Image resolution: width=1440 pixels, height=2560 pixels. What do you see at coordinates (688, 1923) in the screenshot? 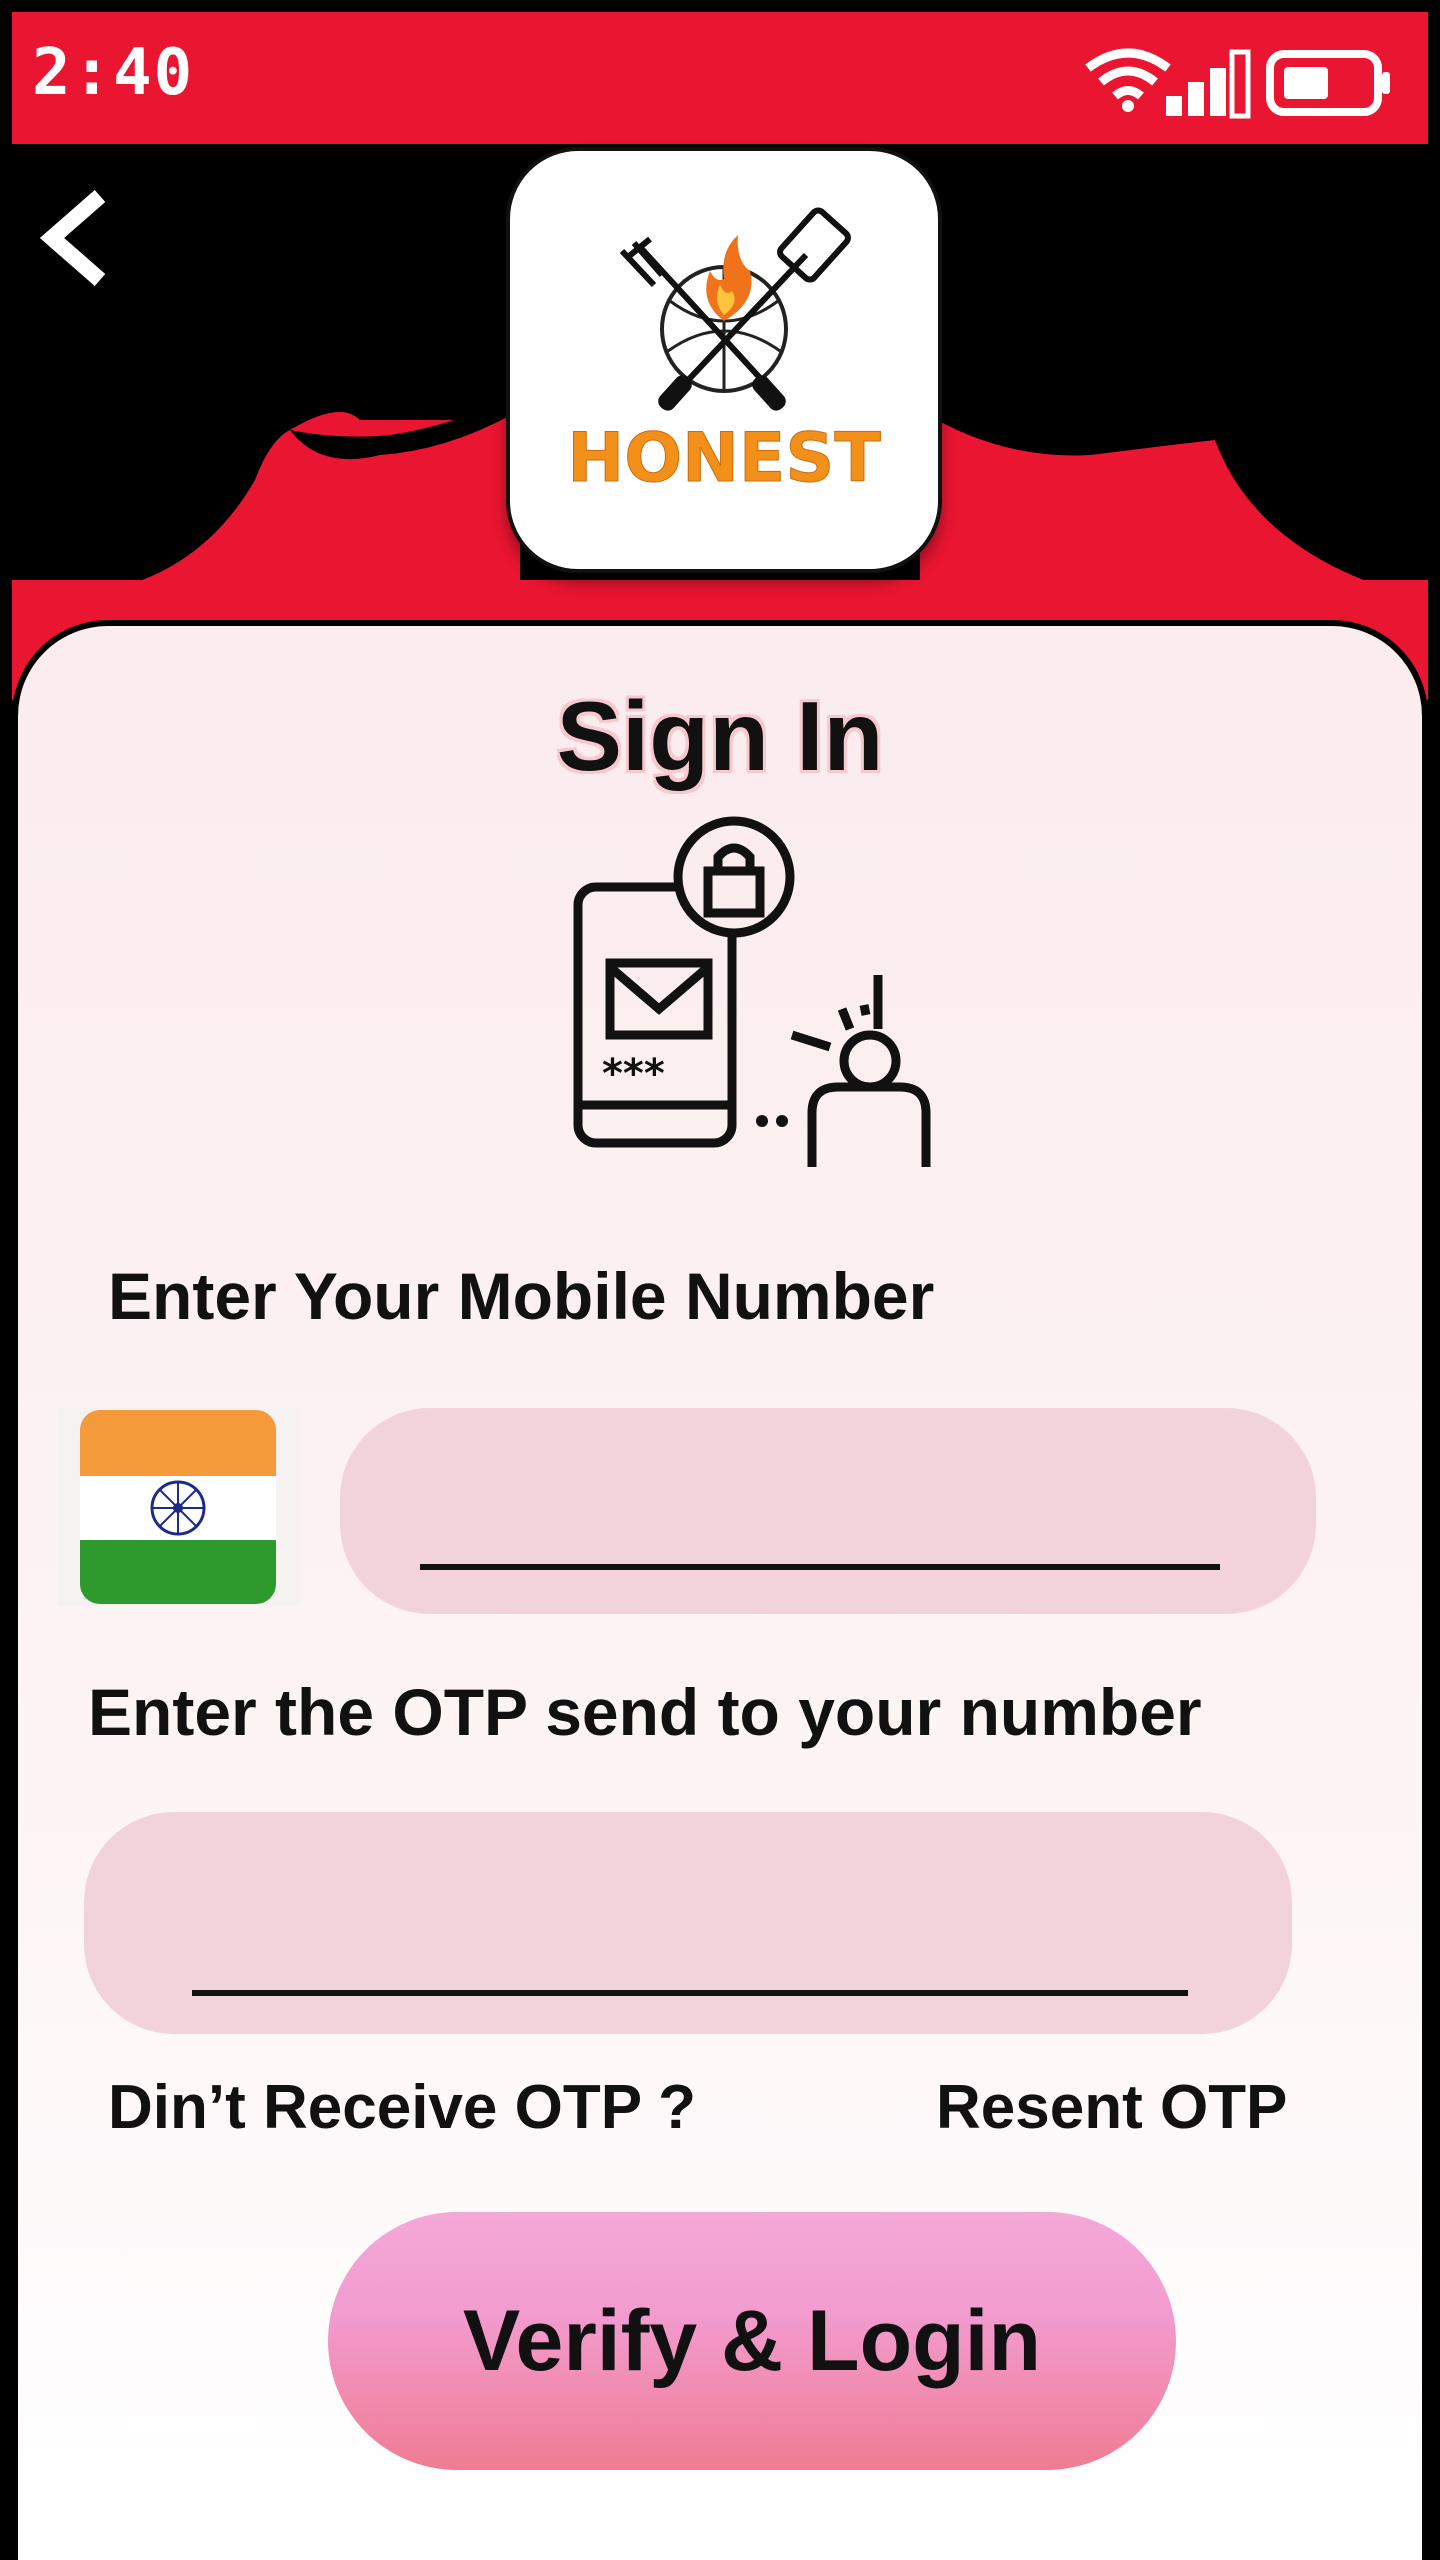
I see `otp-input` at bounding box center [688, 1923].